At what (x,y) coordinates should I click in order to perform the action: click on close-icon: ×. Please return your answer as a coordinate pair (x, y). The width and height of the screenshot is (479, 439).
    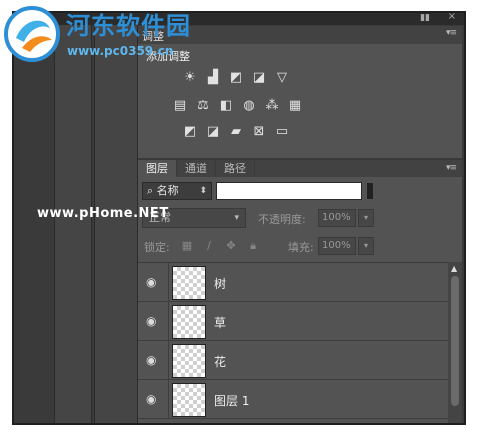
    Looking at the image, I should click on (452, 16).